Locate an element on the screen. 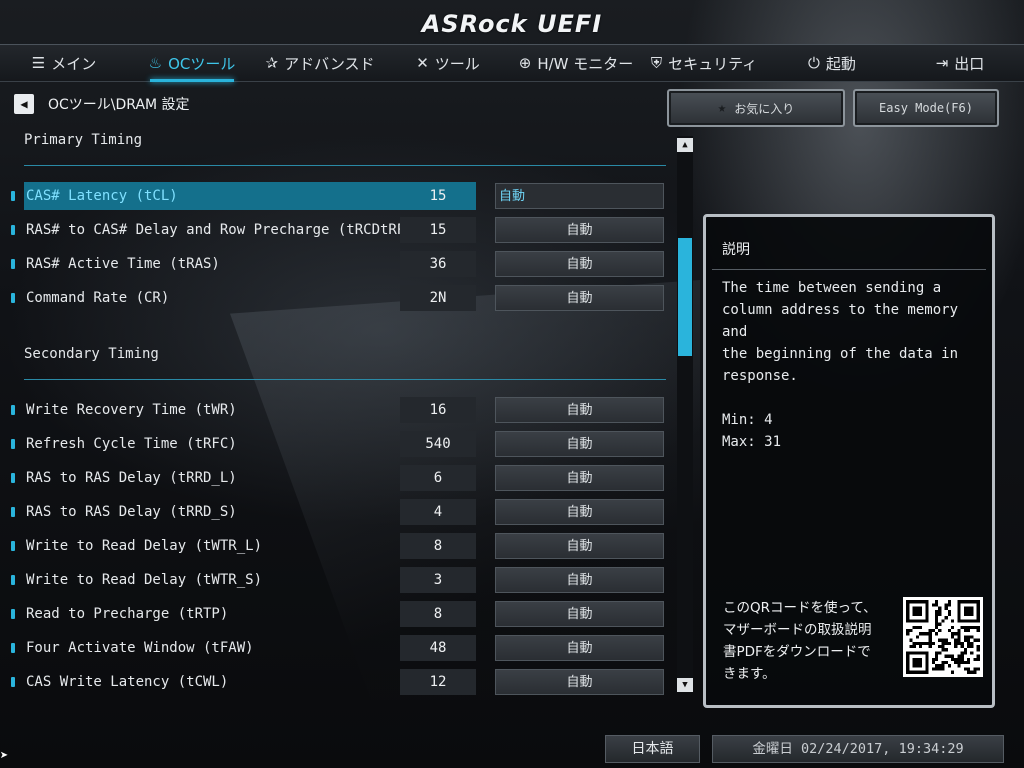 This screenshot has height=768, width=1024. favorite-button: ★ お気に入り is located at coordinates (756, 108).